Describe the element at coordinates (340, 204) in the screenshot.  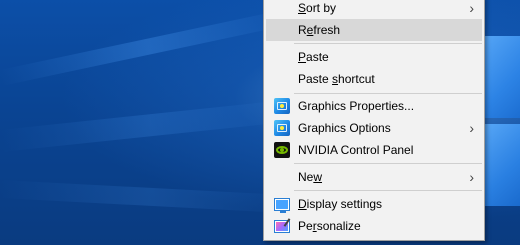
I see `menu-item-label: Display settings` at that location.